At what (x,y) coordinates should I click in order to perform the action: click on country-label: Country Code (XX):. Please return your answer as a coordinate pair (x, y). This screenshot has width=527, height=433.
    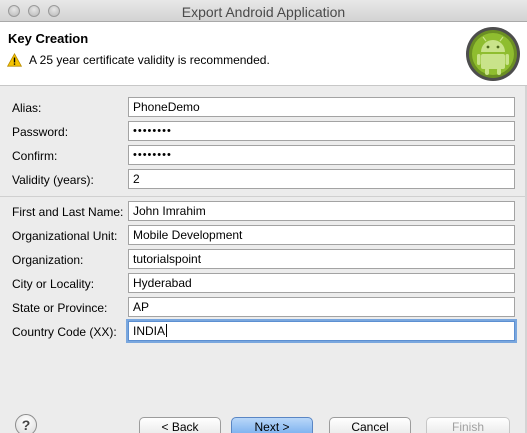
    Looking at the image, I should click on (64, 332).